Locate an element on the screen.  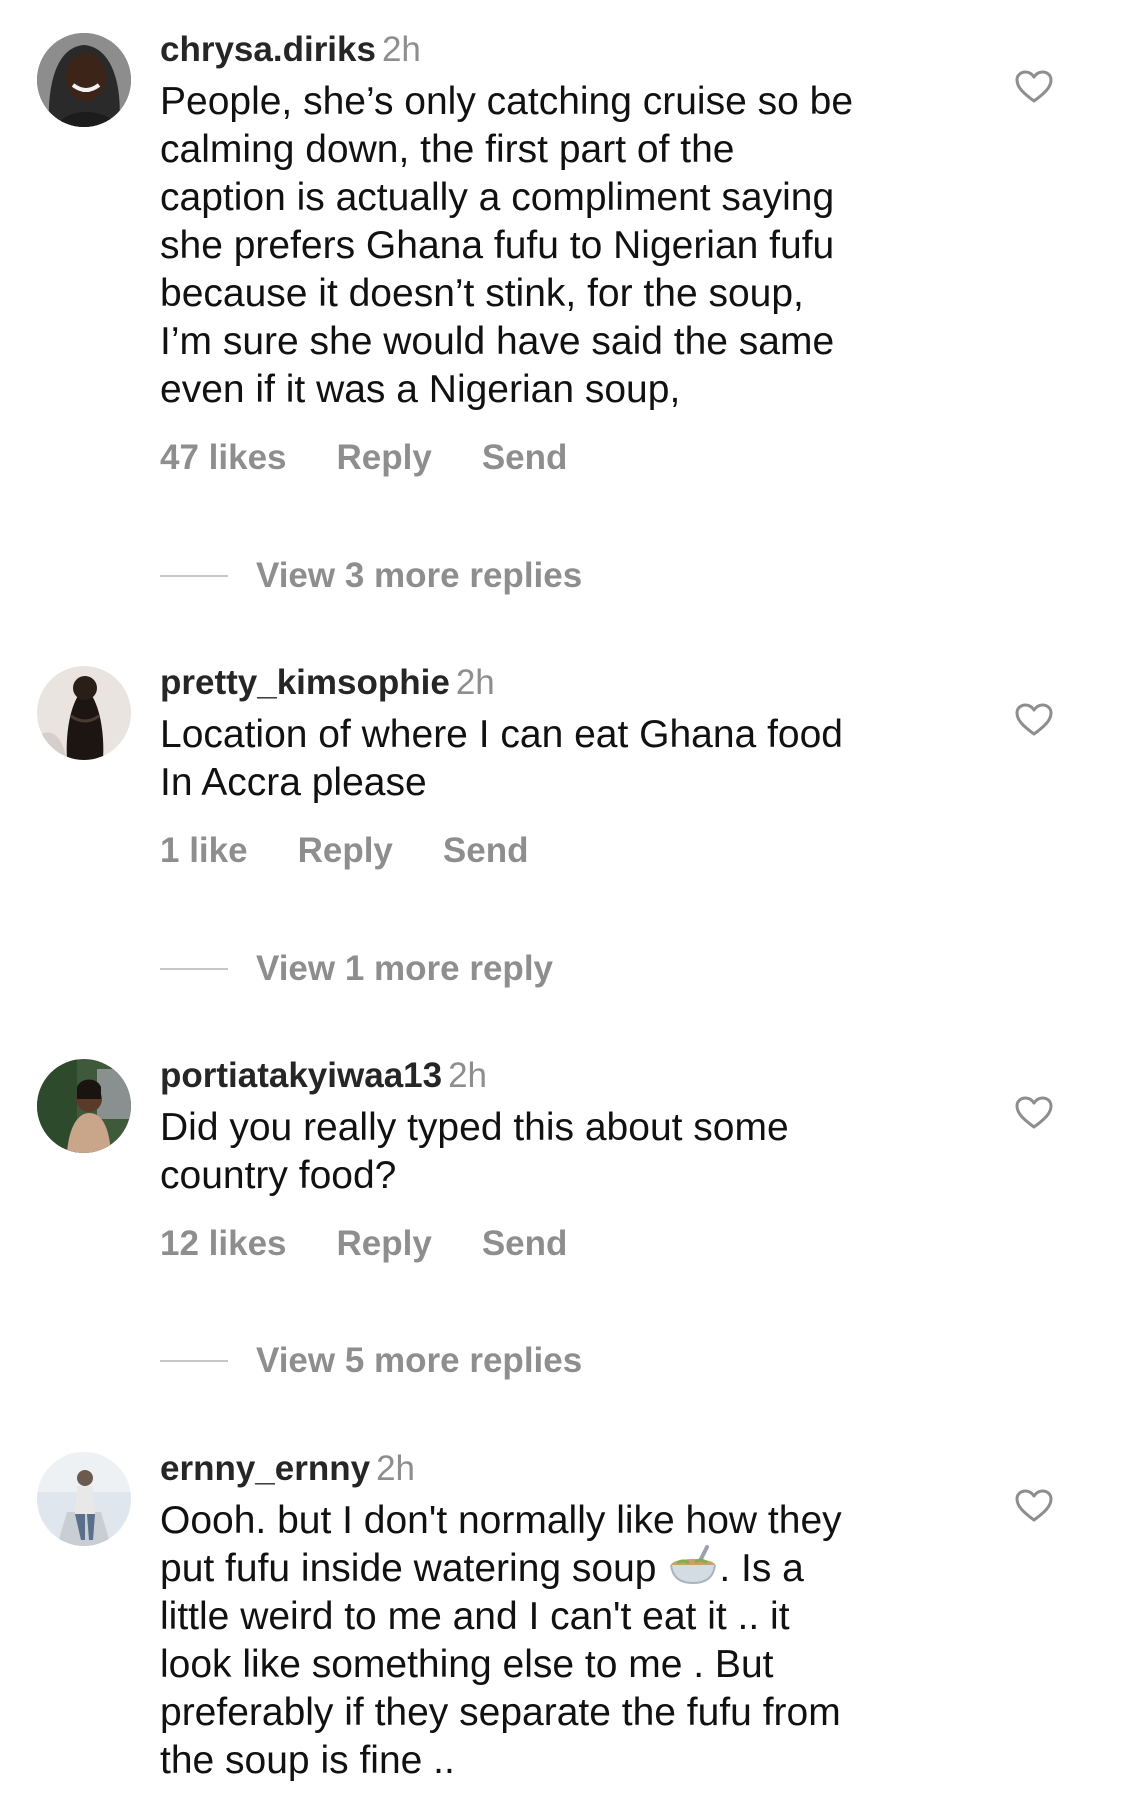
comment-text-line: In Accra please is located at coordinates (293, 782).